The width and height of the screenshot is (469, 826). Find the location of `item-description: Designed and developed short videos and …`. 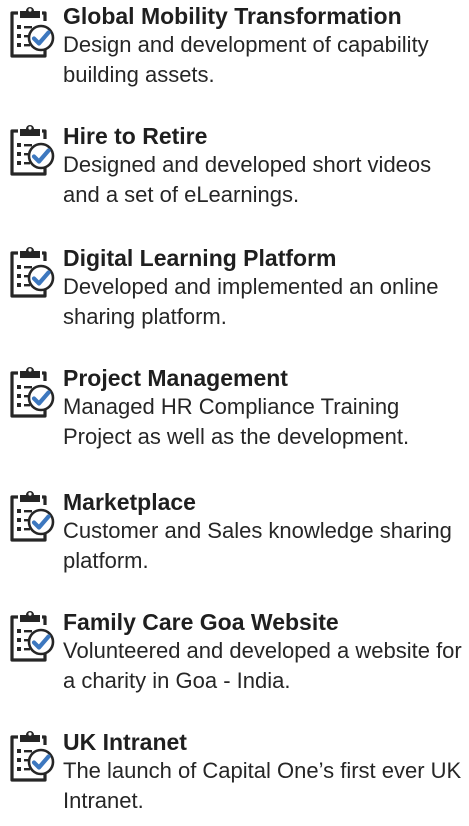

item-description: Designed and developed short videos and … is located at coordinates (247, 179).